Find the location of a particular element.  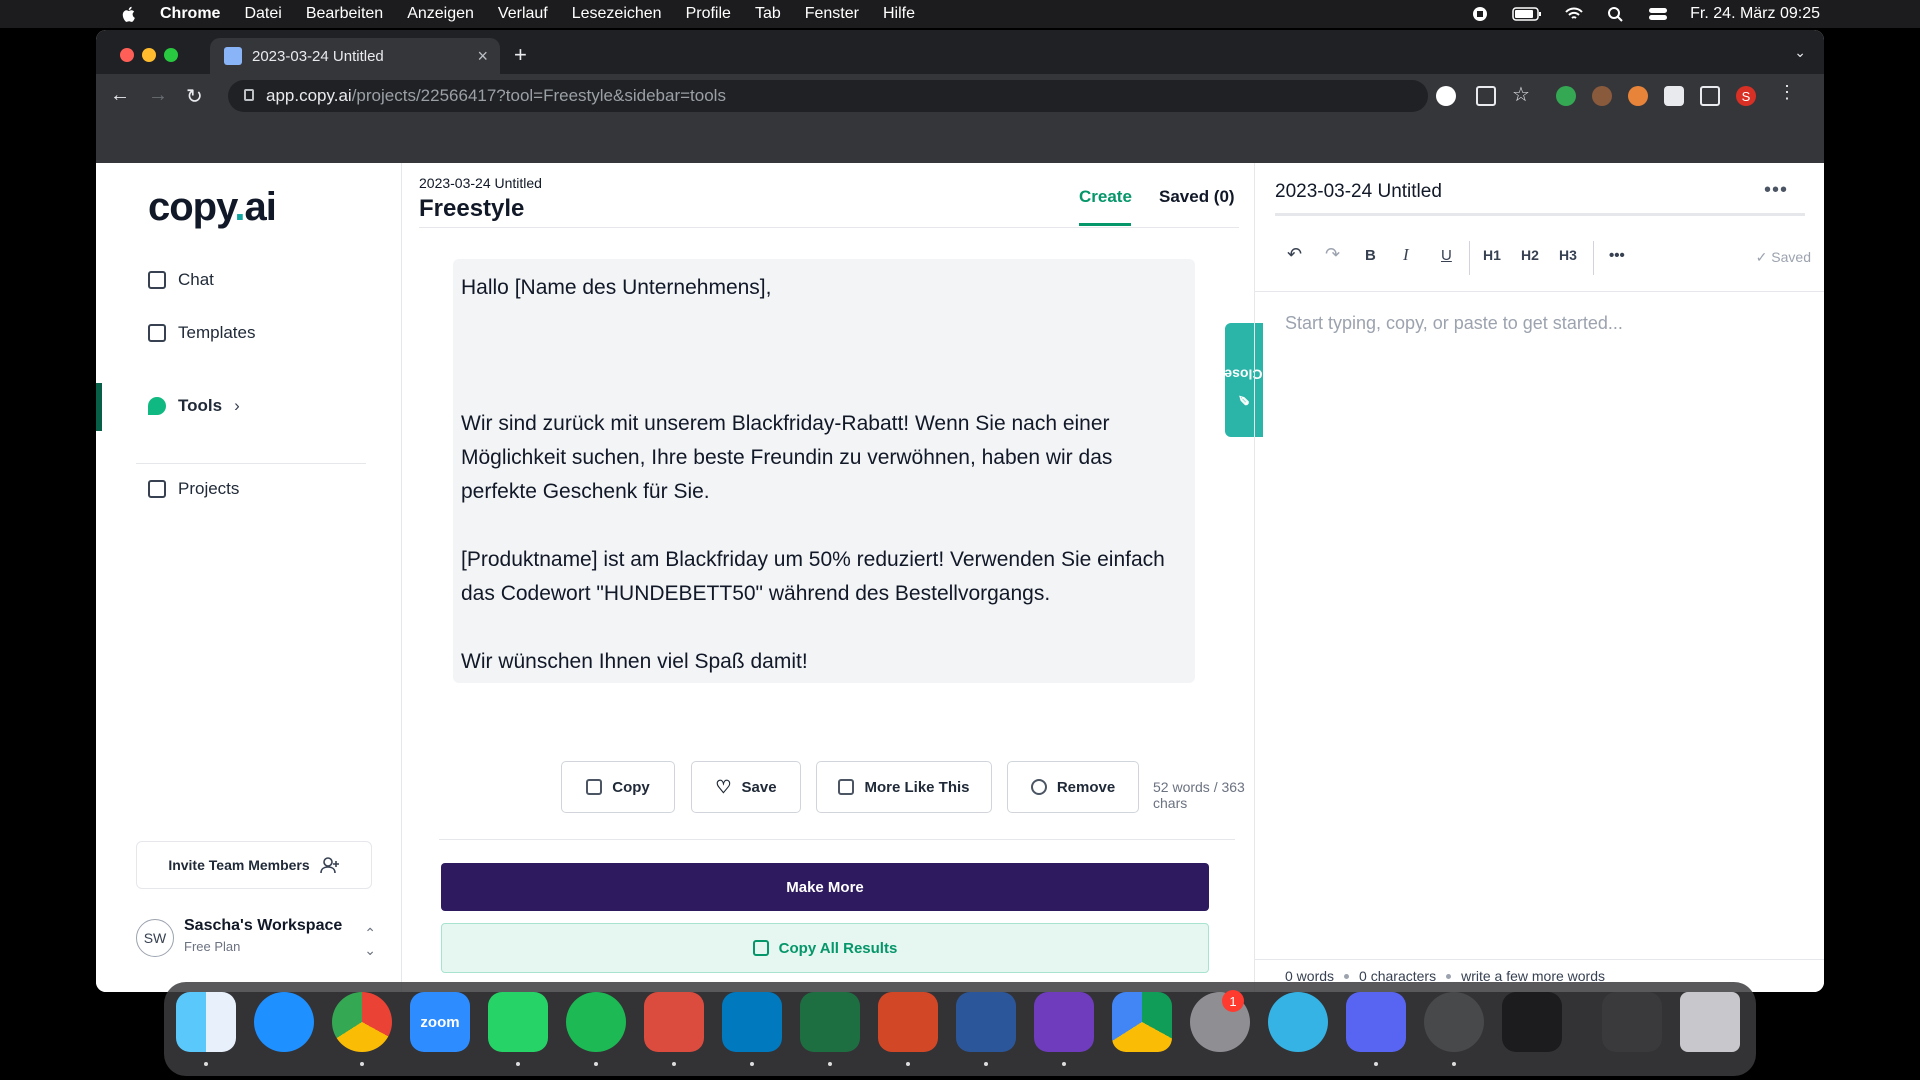

extension-cookie-icon is located at coordinates (1602, 96).